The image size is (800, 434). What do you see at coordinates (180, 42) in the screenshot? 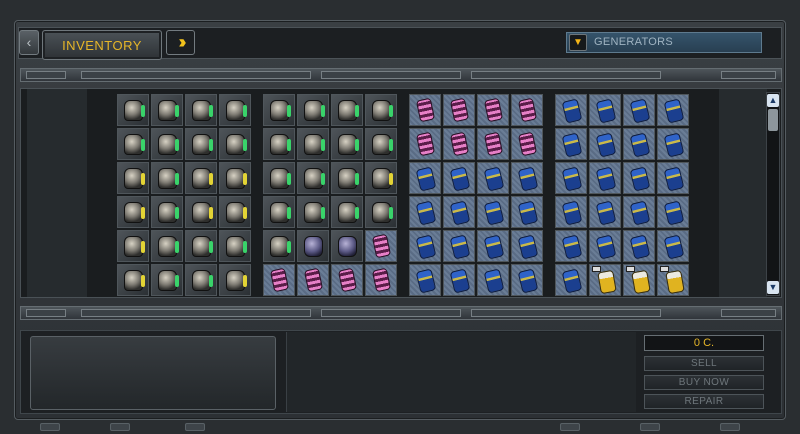
I see `forward-button: ››` at bounding box center [180, 42].